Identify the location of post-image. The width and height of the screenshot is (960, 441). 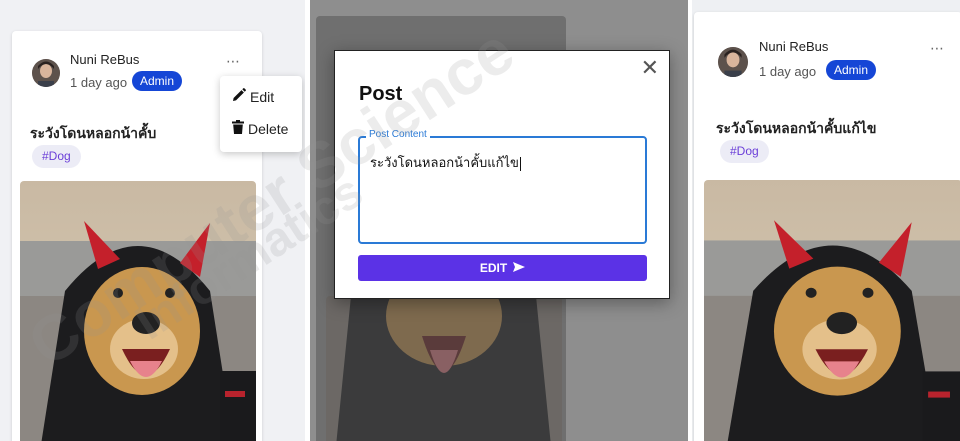
(138, 311).